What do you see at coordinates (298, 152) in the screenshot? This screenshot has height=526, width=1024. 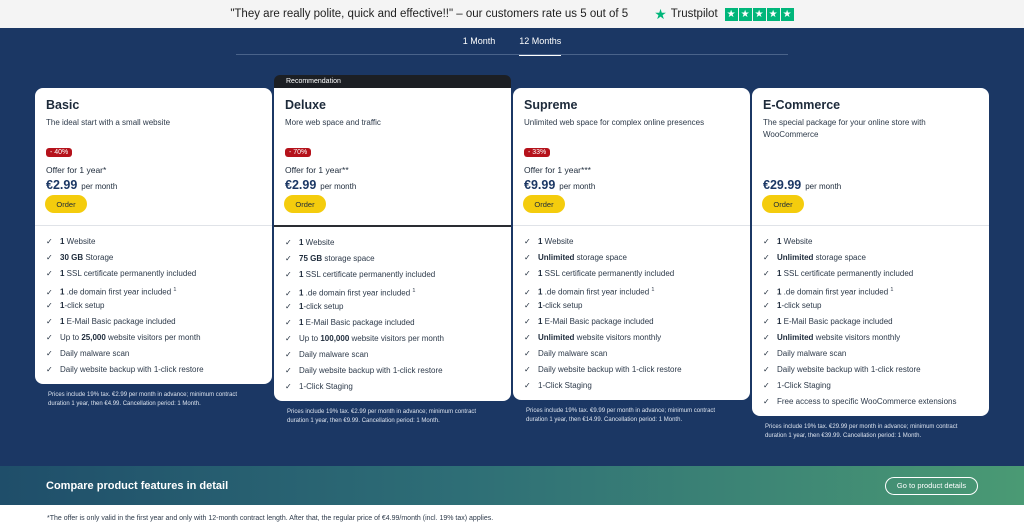 I see `discount-badge: - 70%` at bounding box center [298, 152].